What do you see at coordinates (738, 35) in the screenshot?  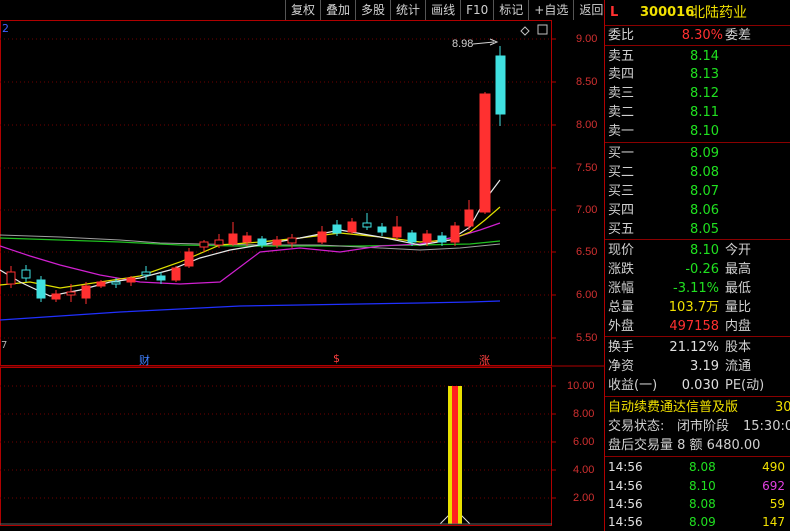 I see `weicha-label: 委差` at bounding box center [738, 35].